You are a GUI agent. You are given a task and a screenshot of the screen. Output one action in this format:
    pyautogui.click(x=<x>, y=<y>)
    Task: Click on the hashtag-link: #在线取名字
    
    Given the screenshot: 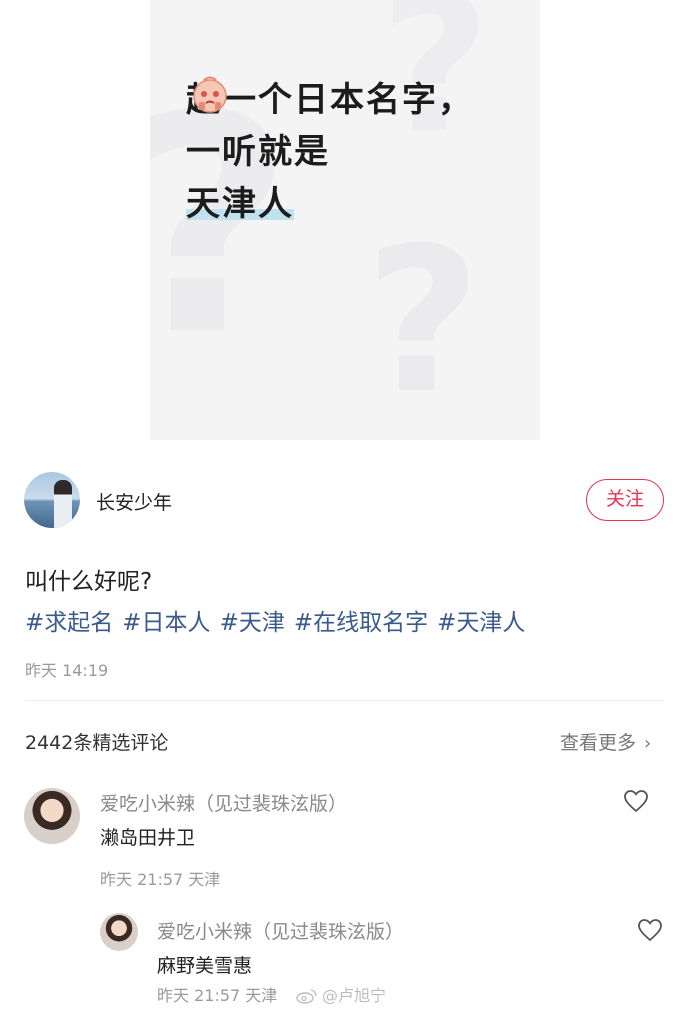 What is the action you would take?
    pyautogui.click(x=361, y=623)
    